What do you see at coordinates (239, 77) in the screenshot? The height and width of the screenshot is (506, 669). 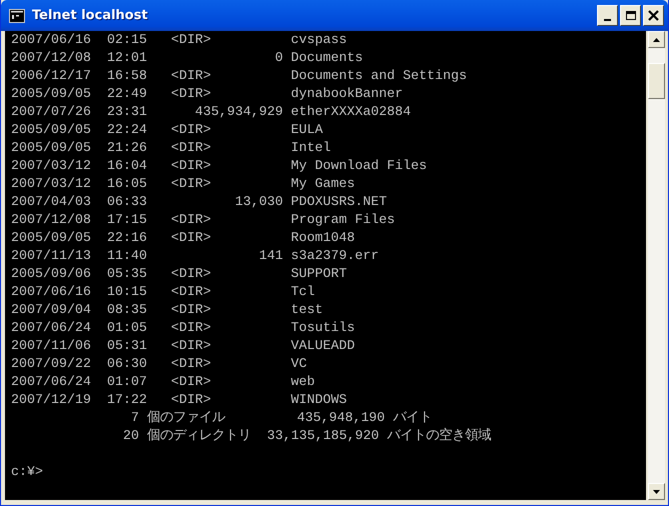 I see `console-line: 2006/12/17 16:58 <DIR> Documents and Settings` at bounding box center [239, 77].